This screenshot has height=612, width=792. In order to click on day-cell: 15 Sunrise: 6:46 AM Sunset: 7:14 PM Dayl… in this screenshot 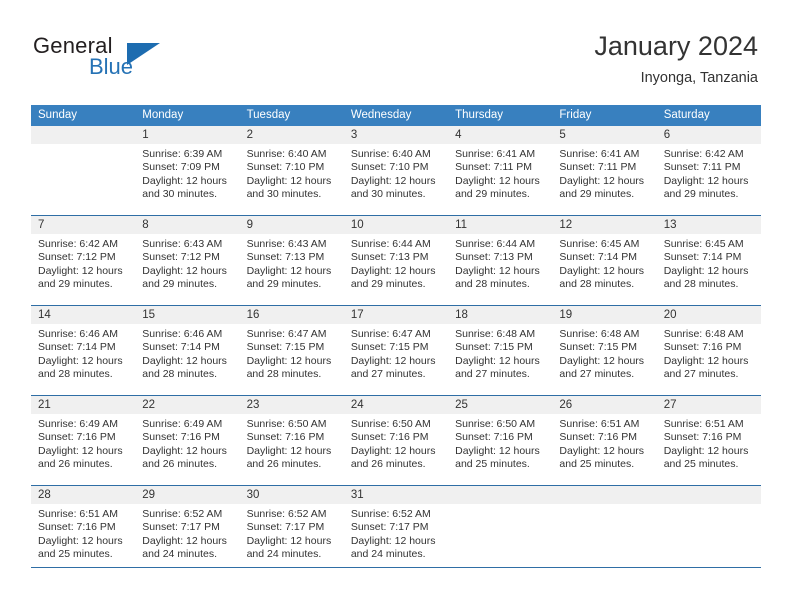, I will do `click(187, 350)`.